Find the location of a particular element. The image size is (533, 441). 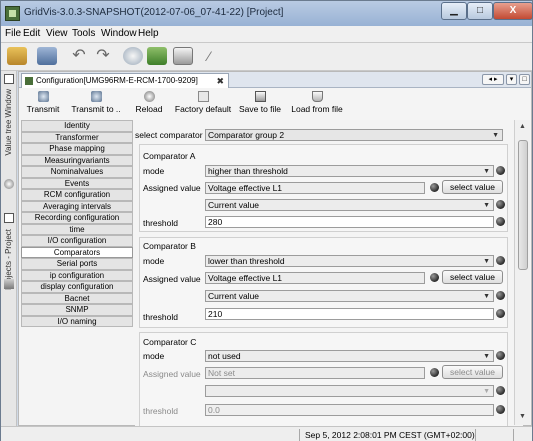

scroll-up-icon: ▲ is located at coordinates (522, 126).